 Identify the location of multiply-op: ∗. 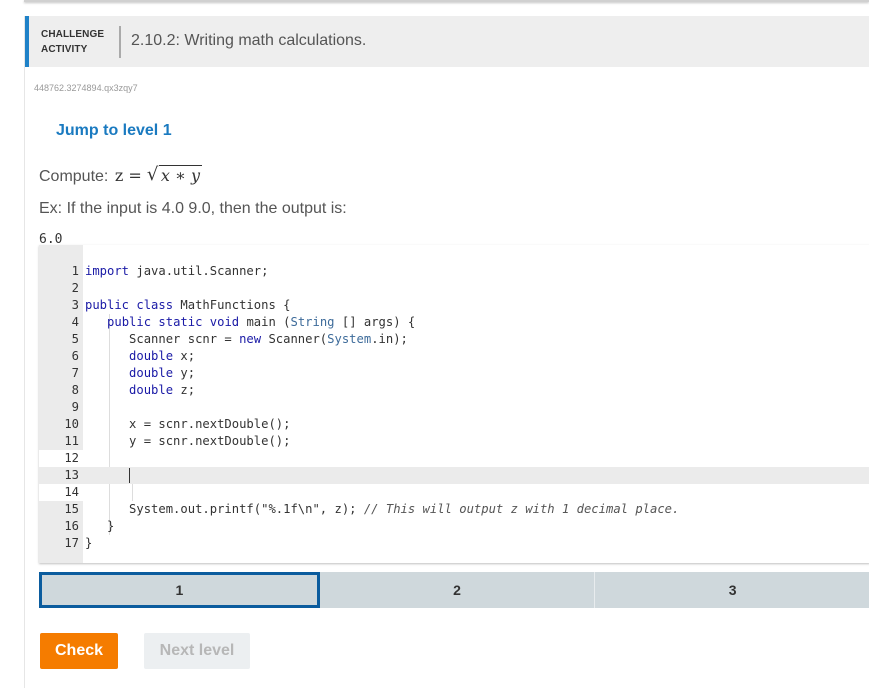
(180, 175).